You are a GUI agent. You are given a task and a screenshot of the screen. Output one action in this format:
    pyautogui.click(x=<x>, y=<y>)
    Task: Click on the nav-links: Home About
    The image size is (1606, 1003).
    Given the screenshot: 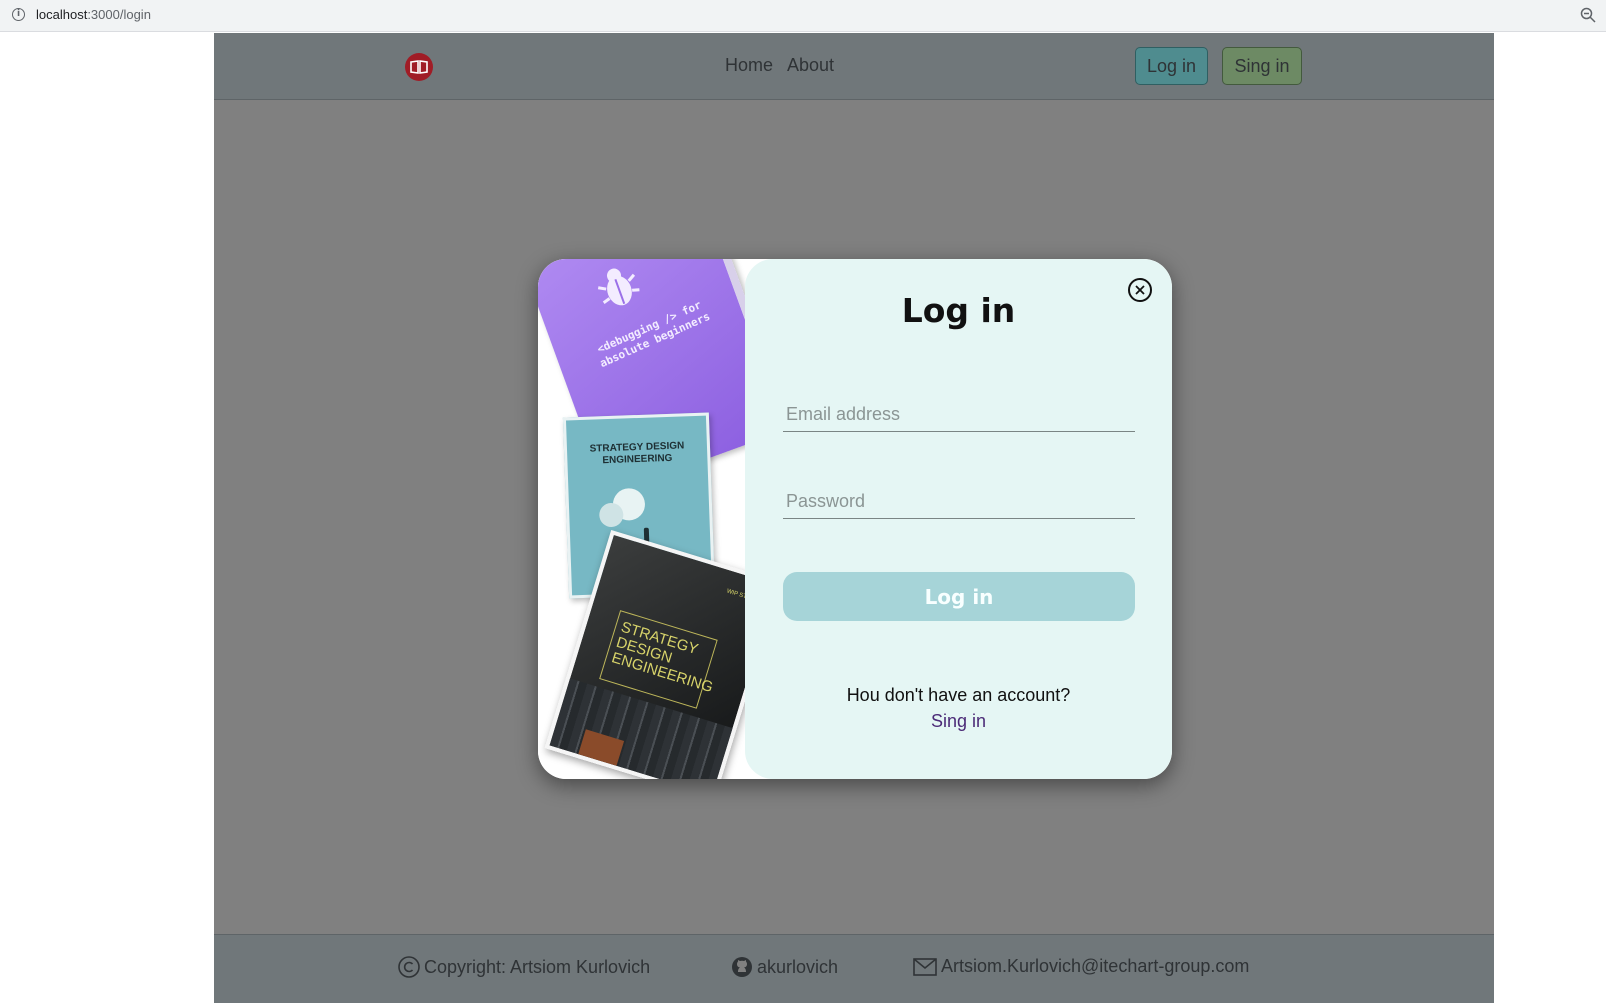 What is the action you would take?
    pyautogui.click(x=779, y=65)
    